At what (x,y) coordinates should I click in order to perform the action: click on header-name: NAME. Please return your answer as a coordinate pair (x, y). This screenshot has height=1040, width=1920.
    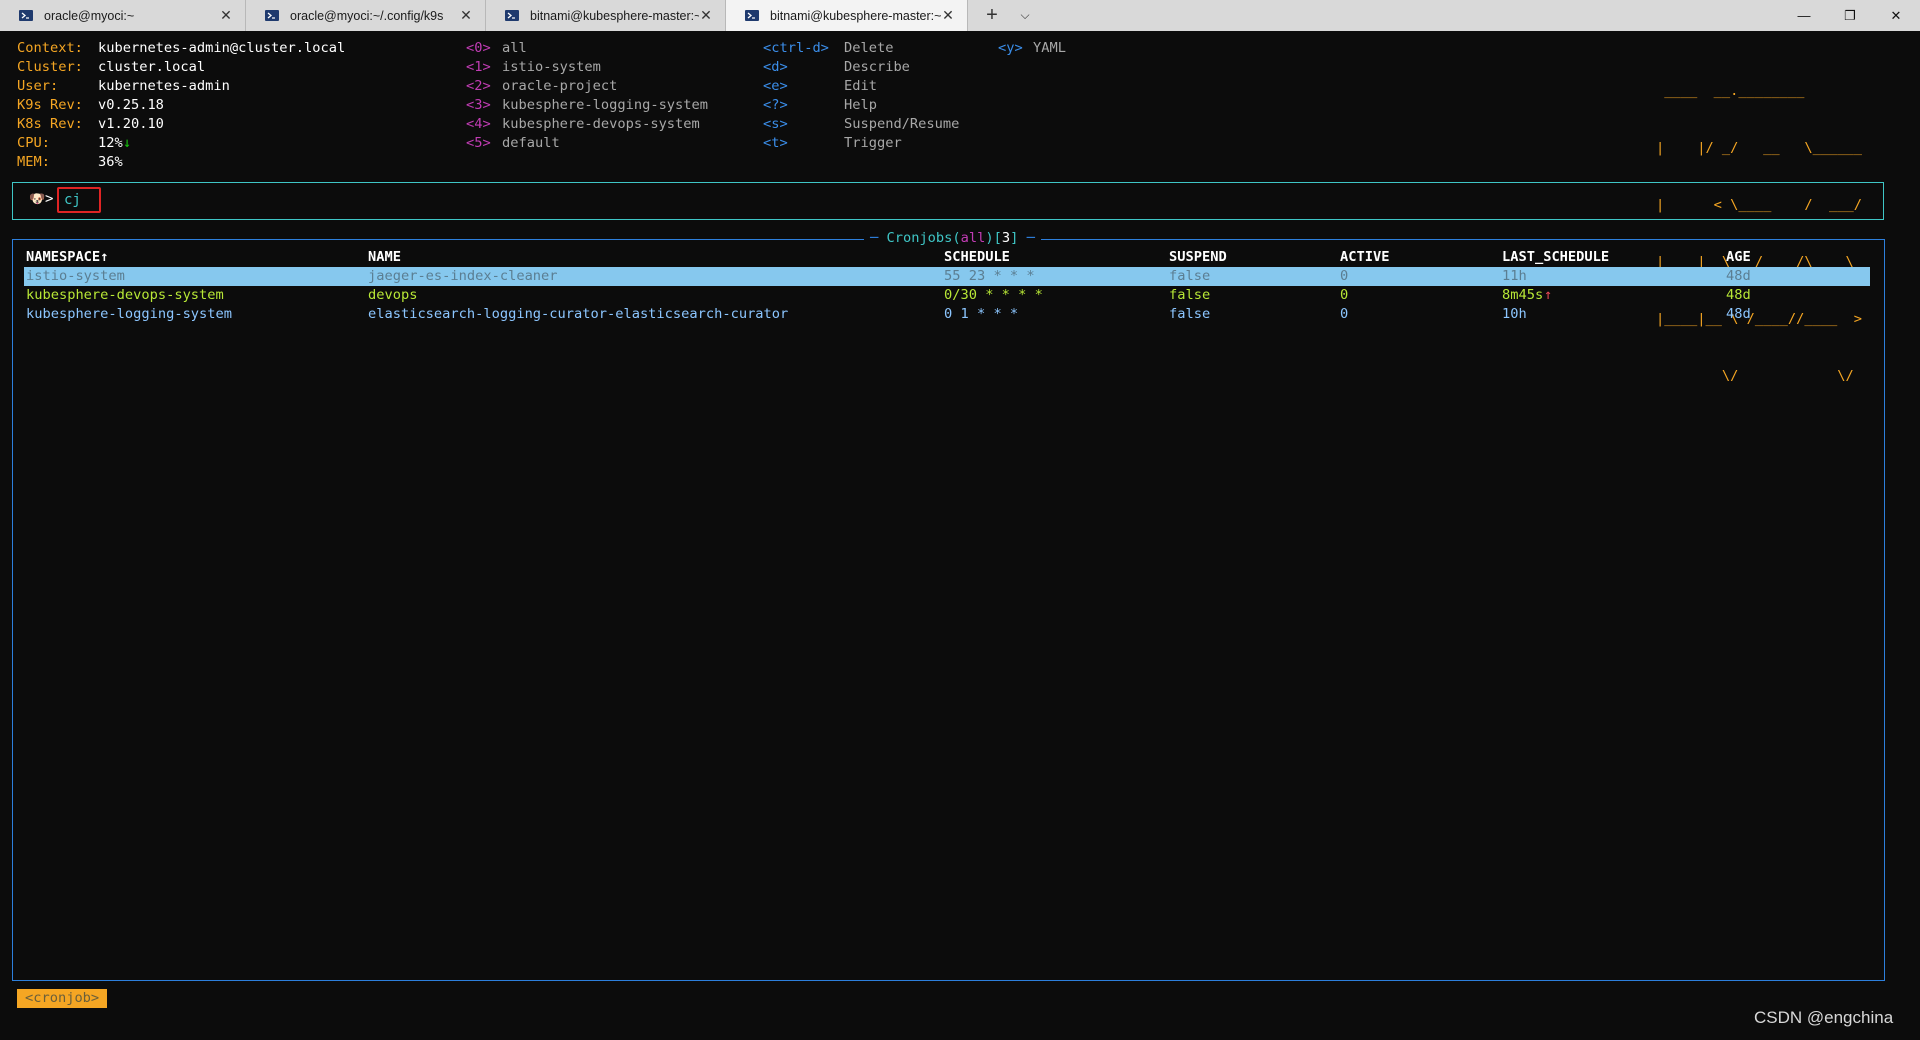
    Looking at the image, I should click on (384, 257).